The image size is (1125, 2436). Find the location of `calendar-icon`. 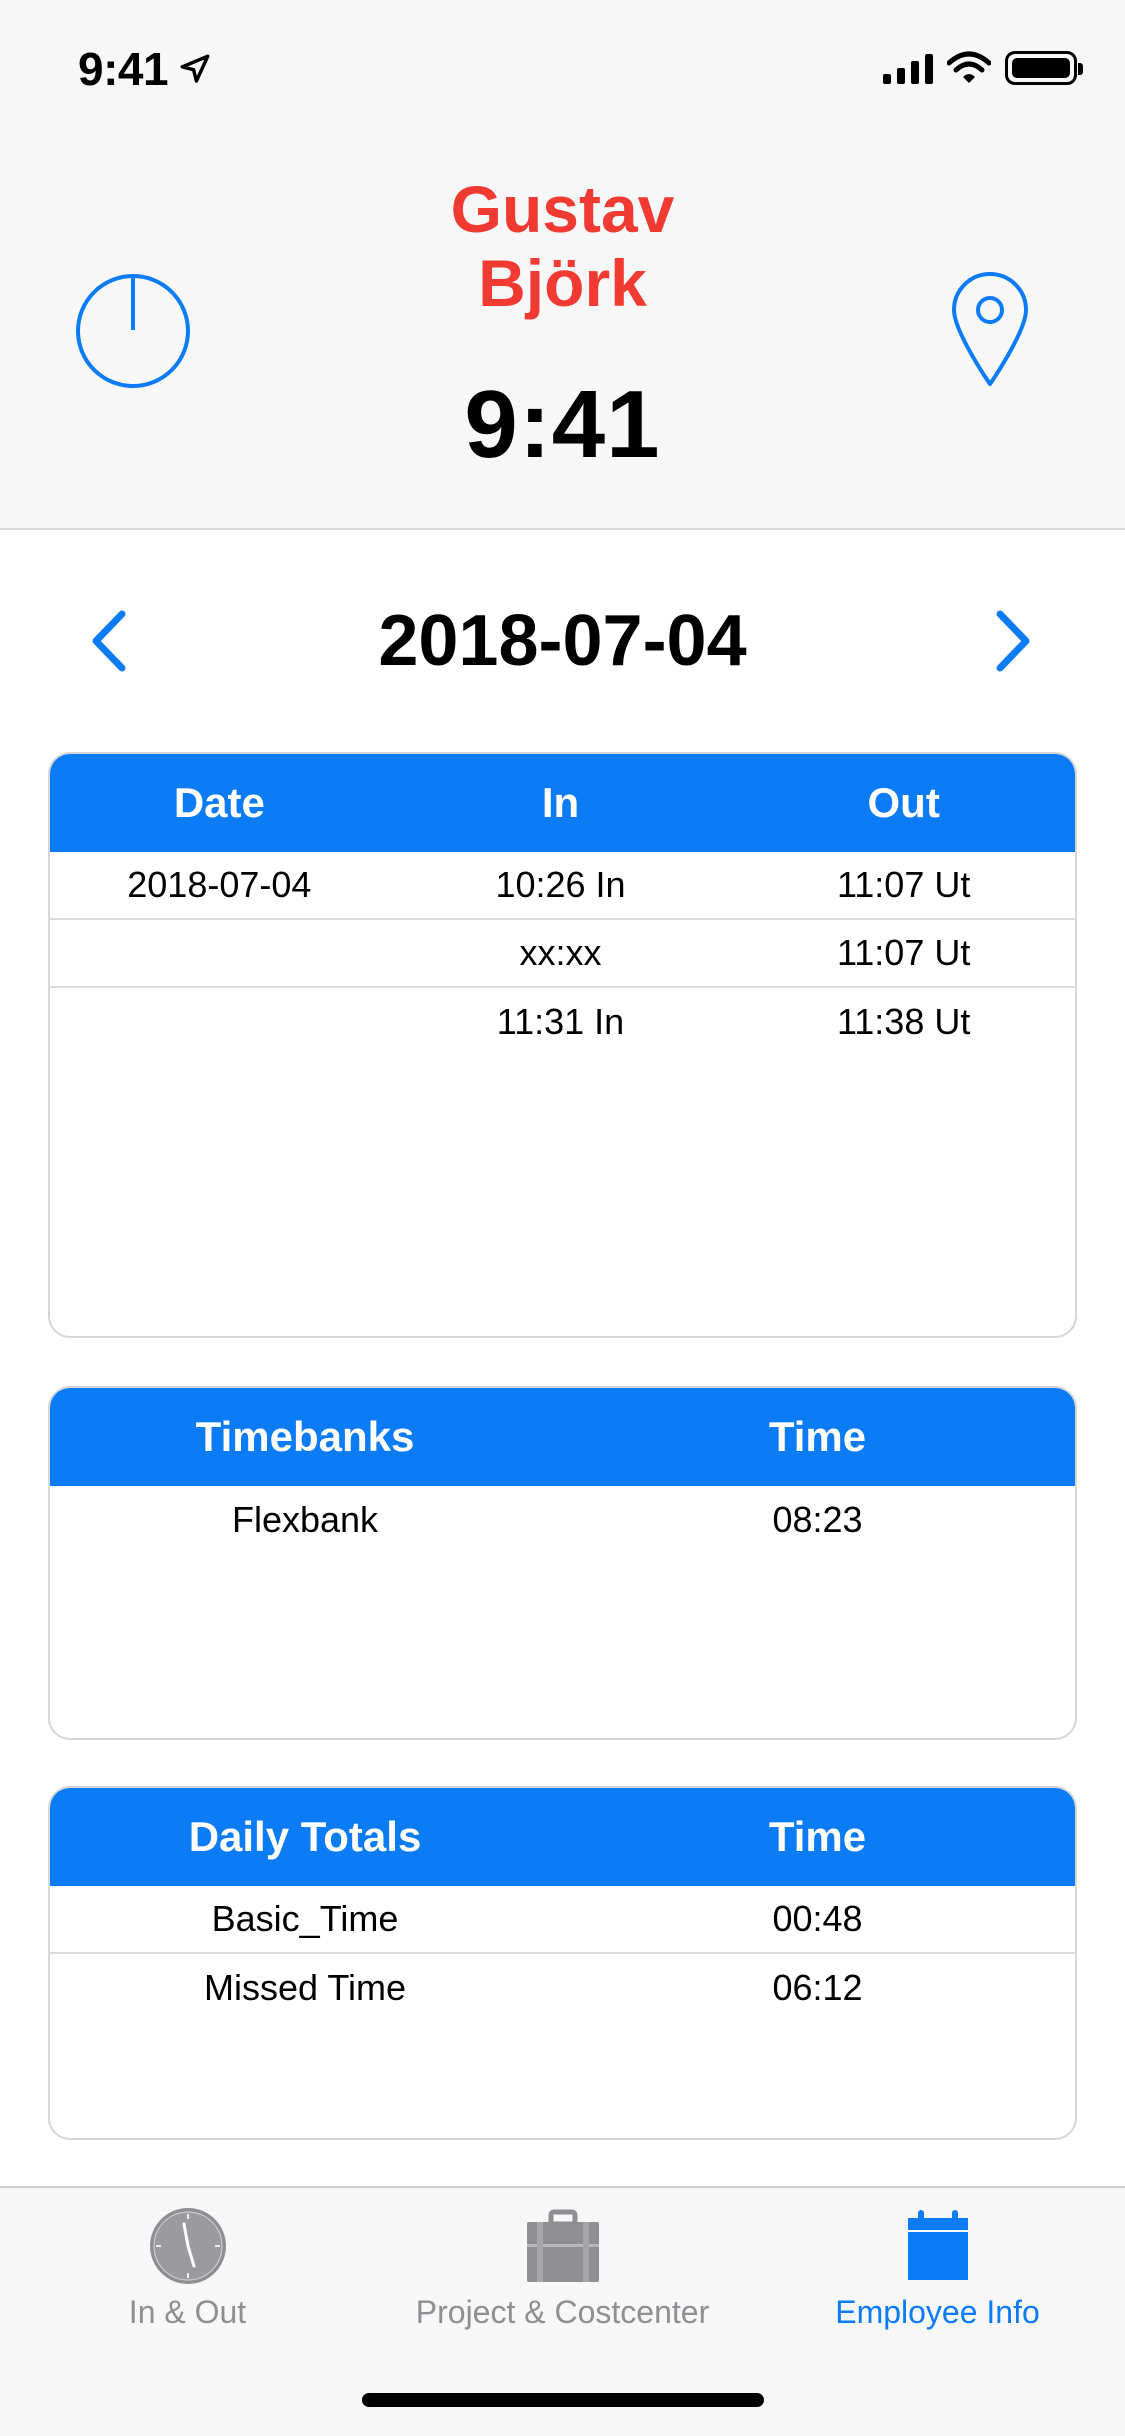

calendar-icon is located at coordinates (937, 2245).